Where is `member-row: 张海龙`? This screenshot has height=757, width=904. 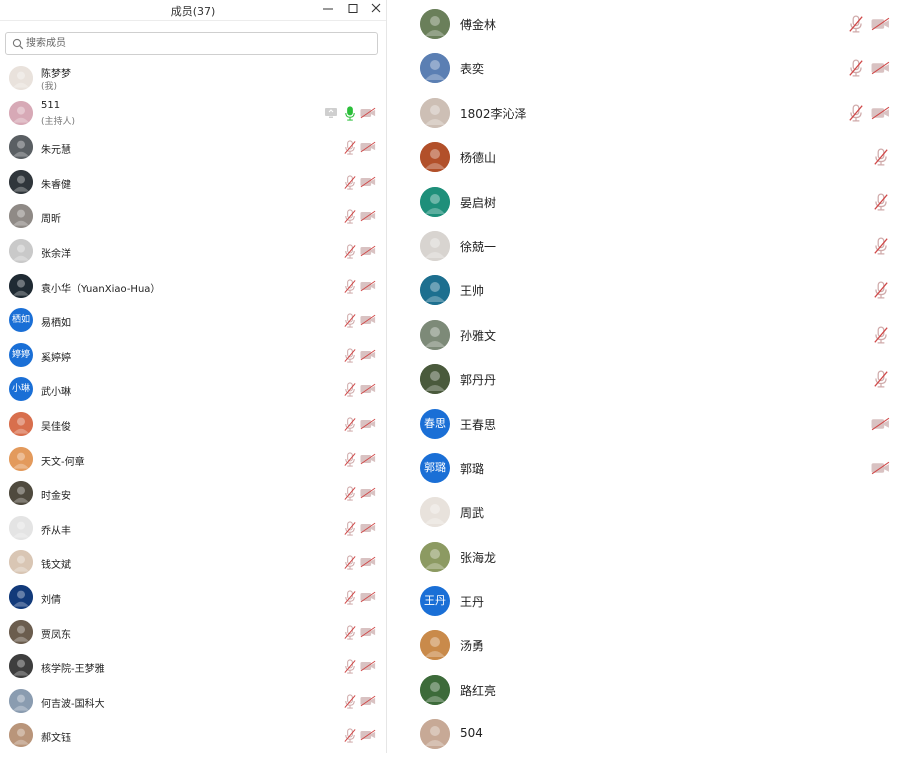 member-row: 张海龙 is located at coordinates (651, 557).